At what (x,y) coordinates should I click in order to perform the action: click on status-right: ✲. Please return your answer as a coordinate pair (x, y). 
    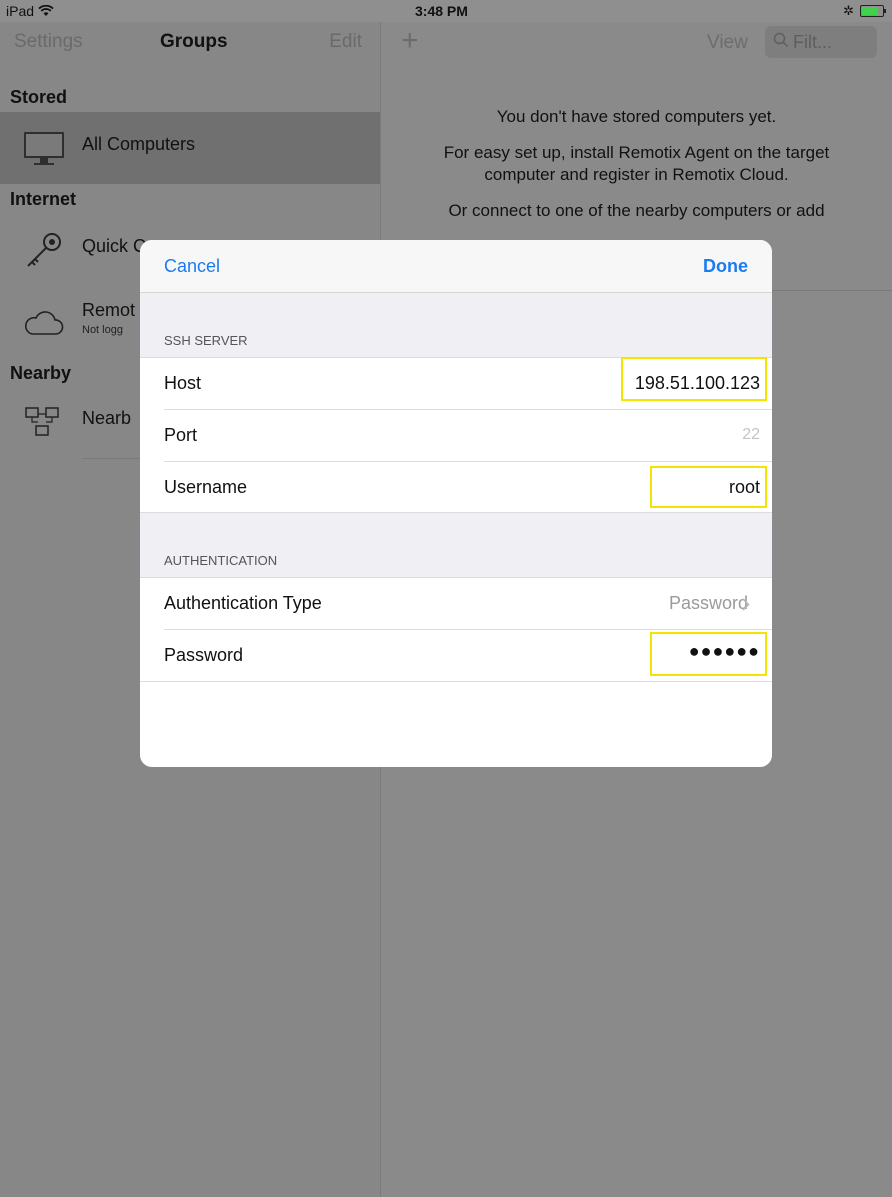
    Looking at the image, I should click on (864, 11).